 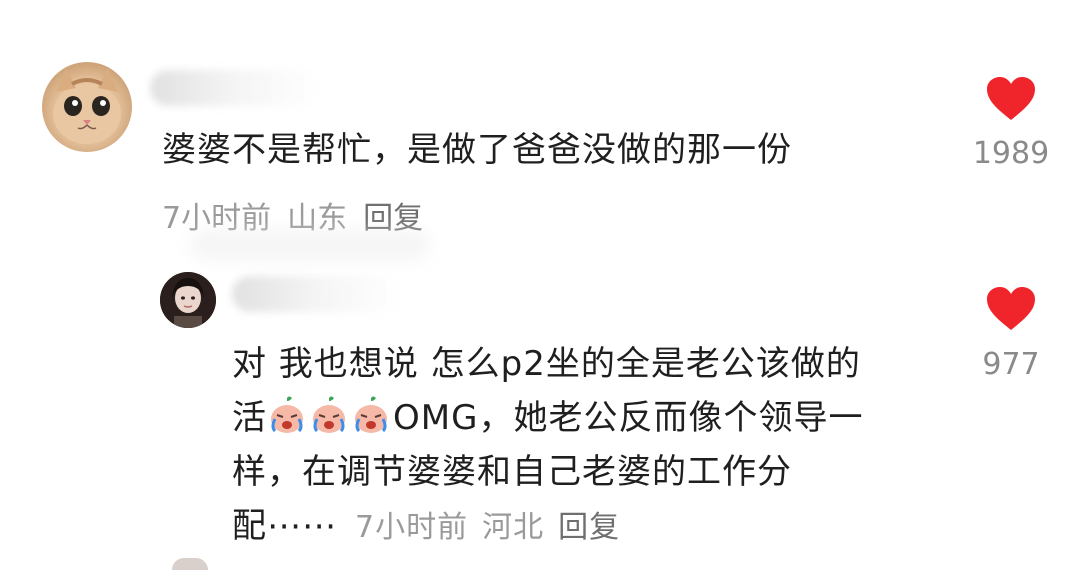 What do you see at coordinates (1011, 364) in the screenshot?
I see `like-count: 977` at bounding box center [1011, 364].